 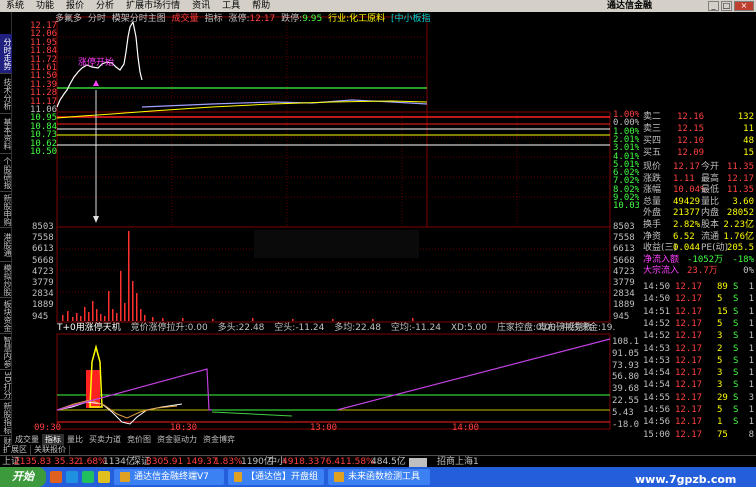 I want to click on tick-vol: 89, so click(x=722, y=287).